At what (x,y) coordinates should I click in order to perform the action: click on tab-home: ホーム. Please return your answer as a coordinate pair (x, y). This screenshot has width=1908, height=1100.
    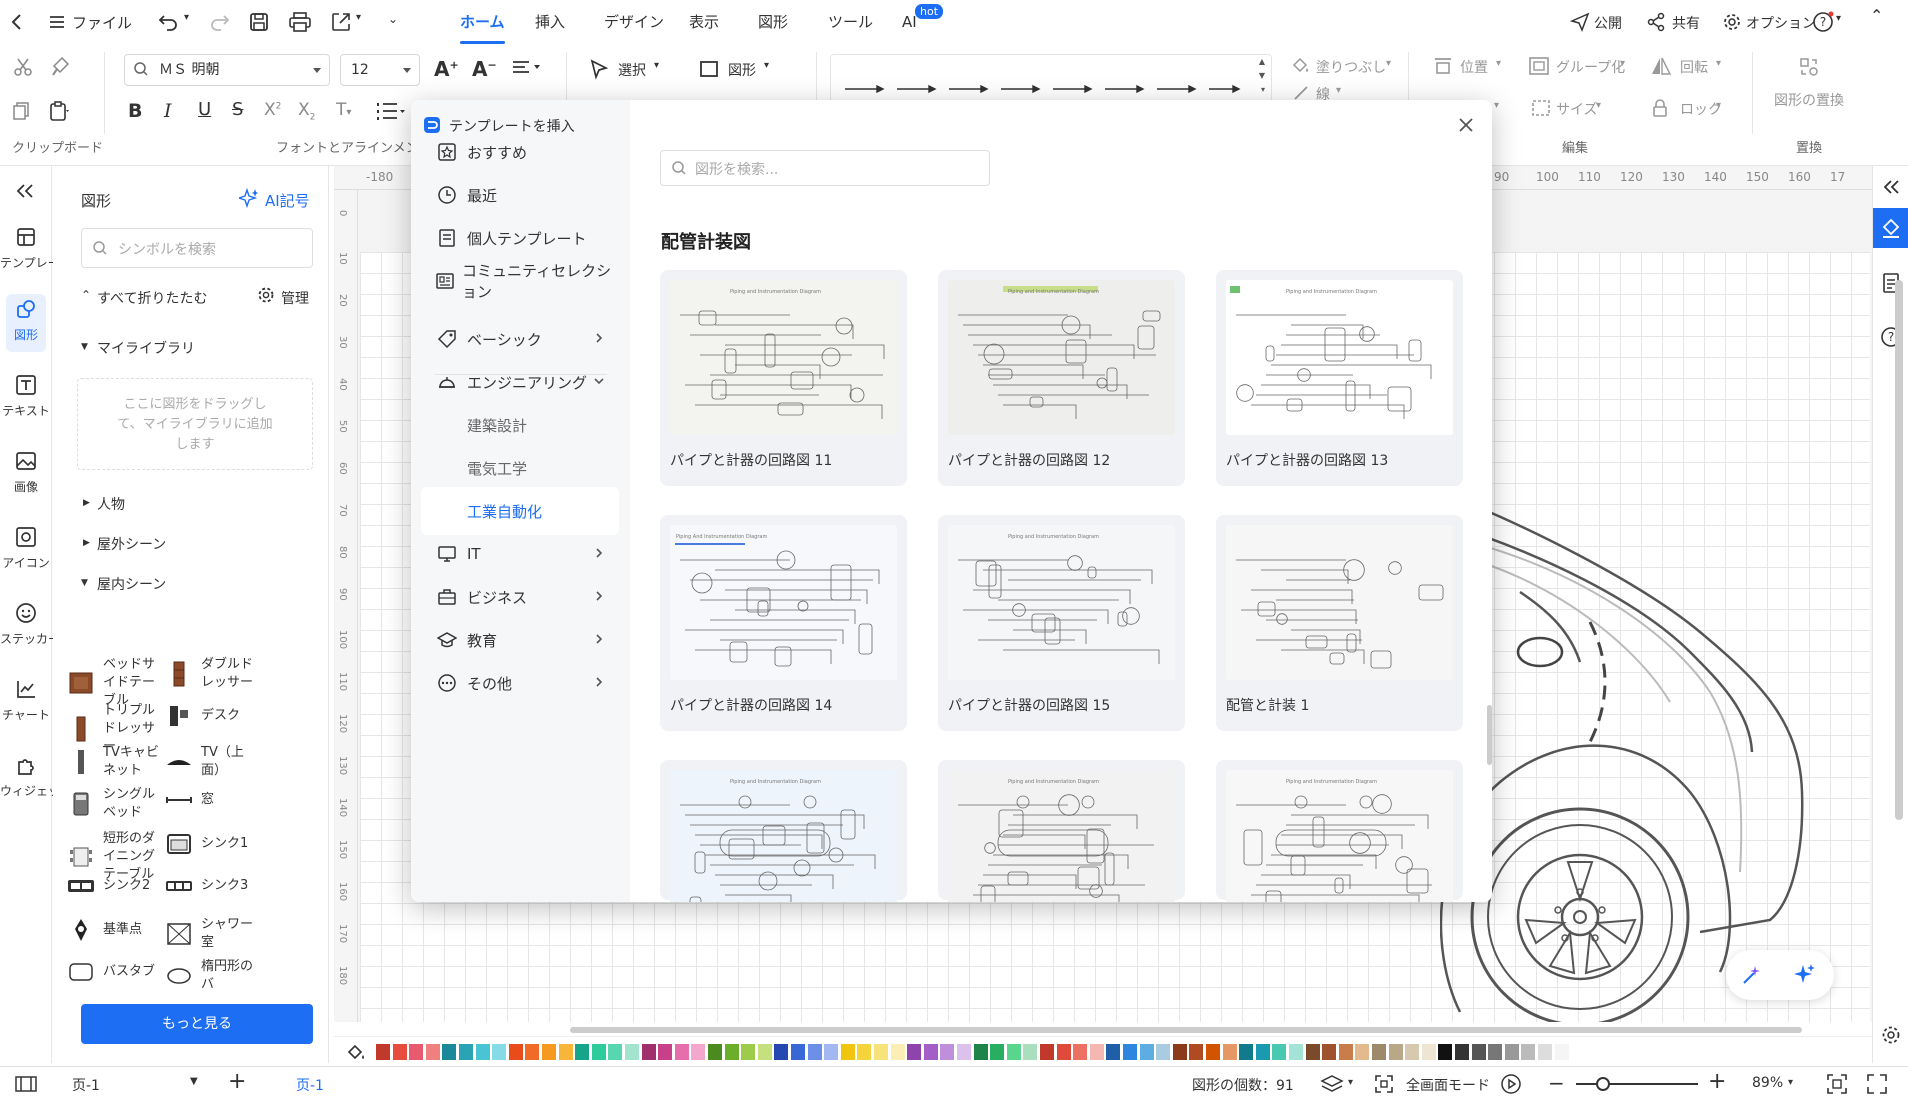
    Looking at the image, I should click on (482, 22).